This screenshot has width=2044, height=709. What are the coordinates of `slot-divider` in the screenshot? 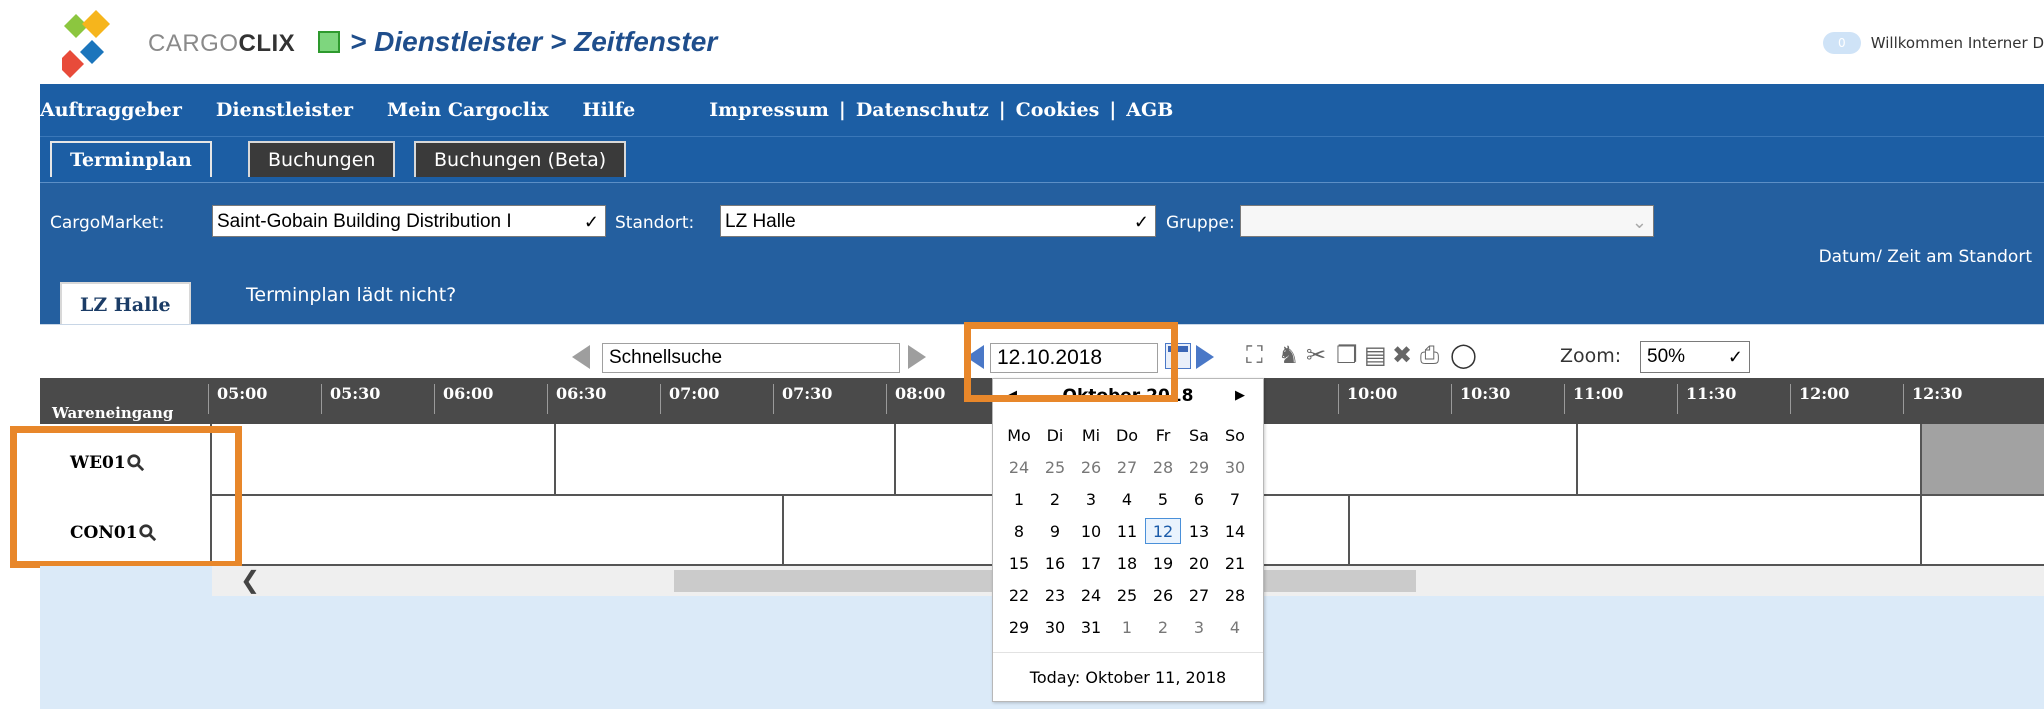 It's located at (1577, 459).